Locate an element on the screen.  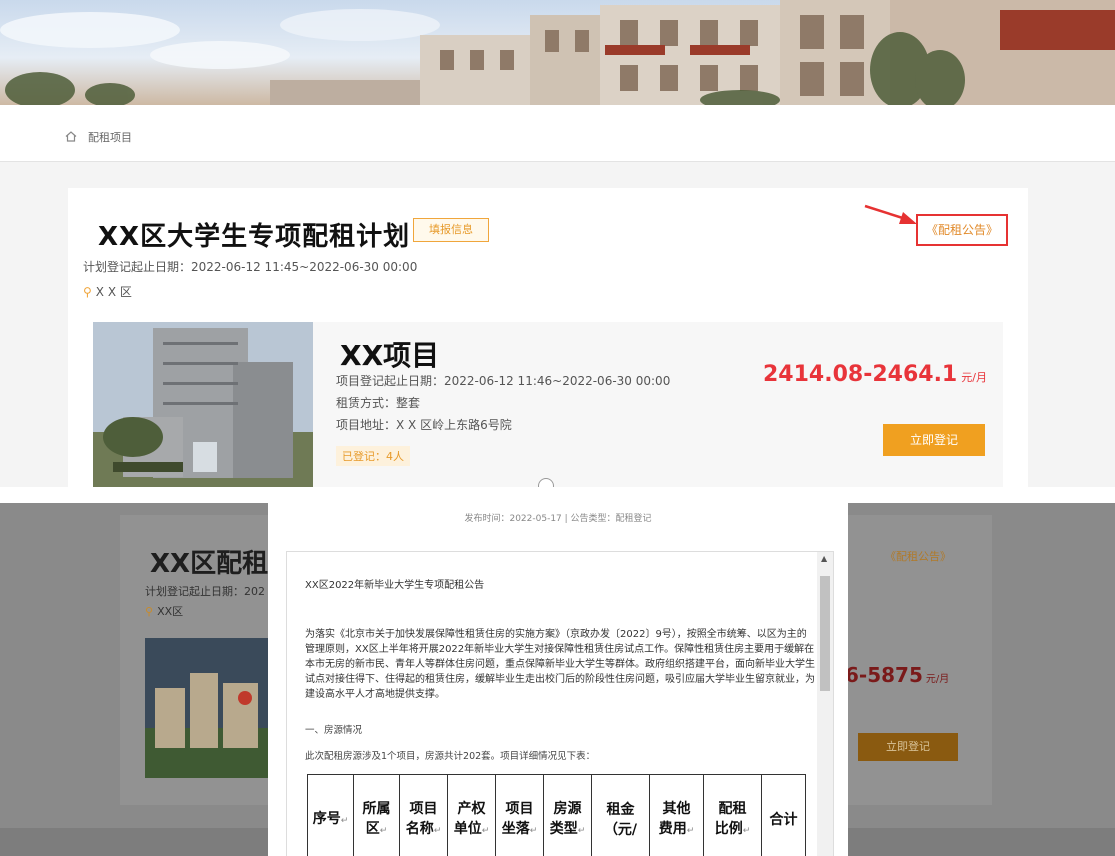
table-header-text: 所属 is located at coordinates (376, 808).